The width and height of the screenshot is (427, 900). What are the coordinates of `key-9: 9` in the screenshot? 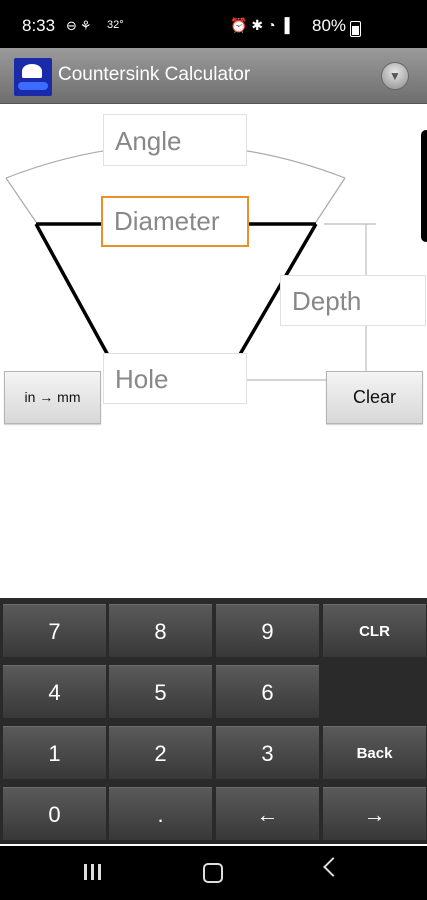 It's located at (267, 630).